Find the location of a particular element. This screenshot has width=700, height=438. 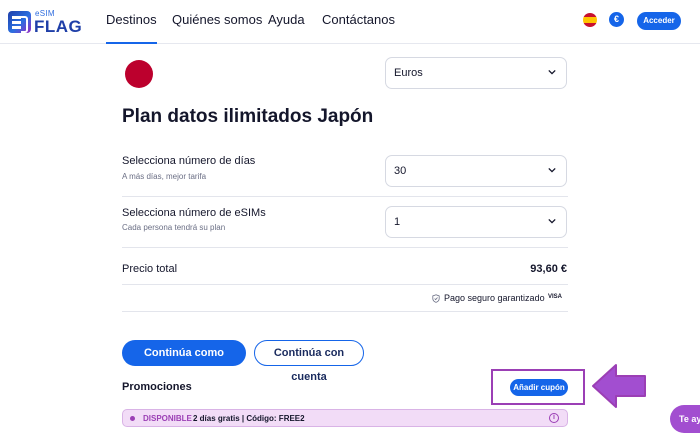

esim-flag-logo: eSIM FLAG is located at coordinates (45, 22).